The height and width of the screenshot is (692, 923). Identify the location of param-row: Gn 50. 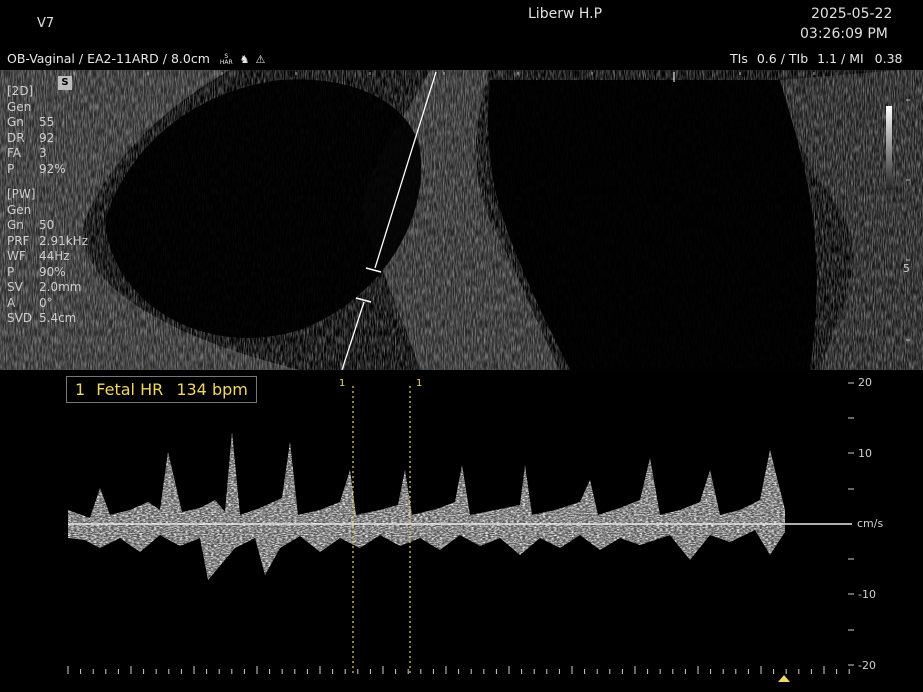
(31, 225).